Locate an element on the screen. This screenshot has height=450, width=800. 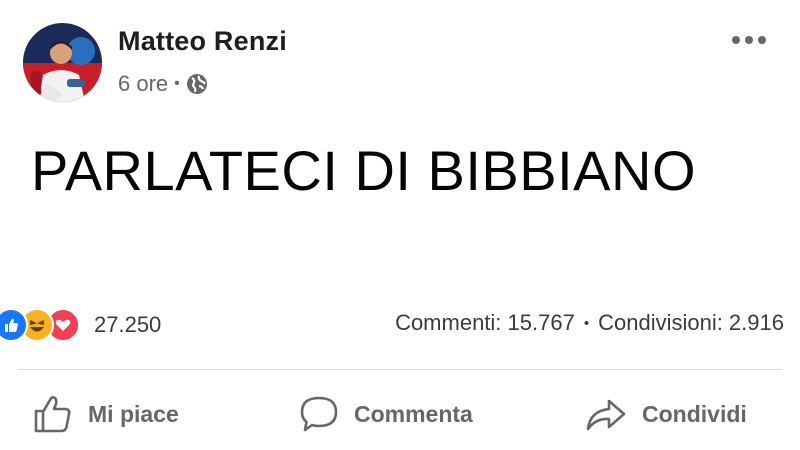
avatar is located at coordinates (62, 62).